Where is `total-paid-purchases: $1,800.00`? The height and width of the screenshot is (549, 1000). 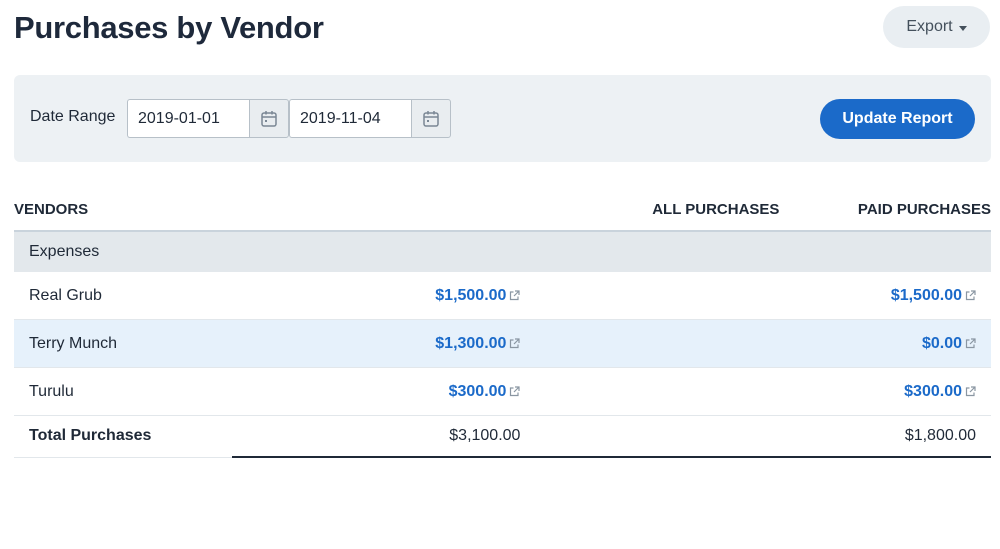
total-paid-purchases: $1,800.00 is located at coordinates (885, 436).